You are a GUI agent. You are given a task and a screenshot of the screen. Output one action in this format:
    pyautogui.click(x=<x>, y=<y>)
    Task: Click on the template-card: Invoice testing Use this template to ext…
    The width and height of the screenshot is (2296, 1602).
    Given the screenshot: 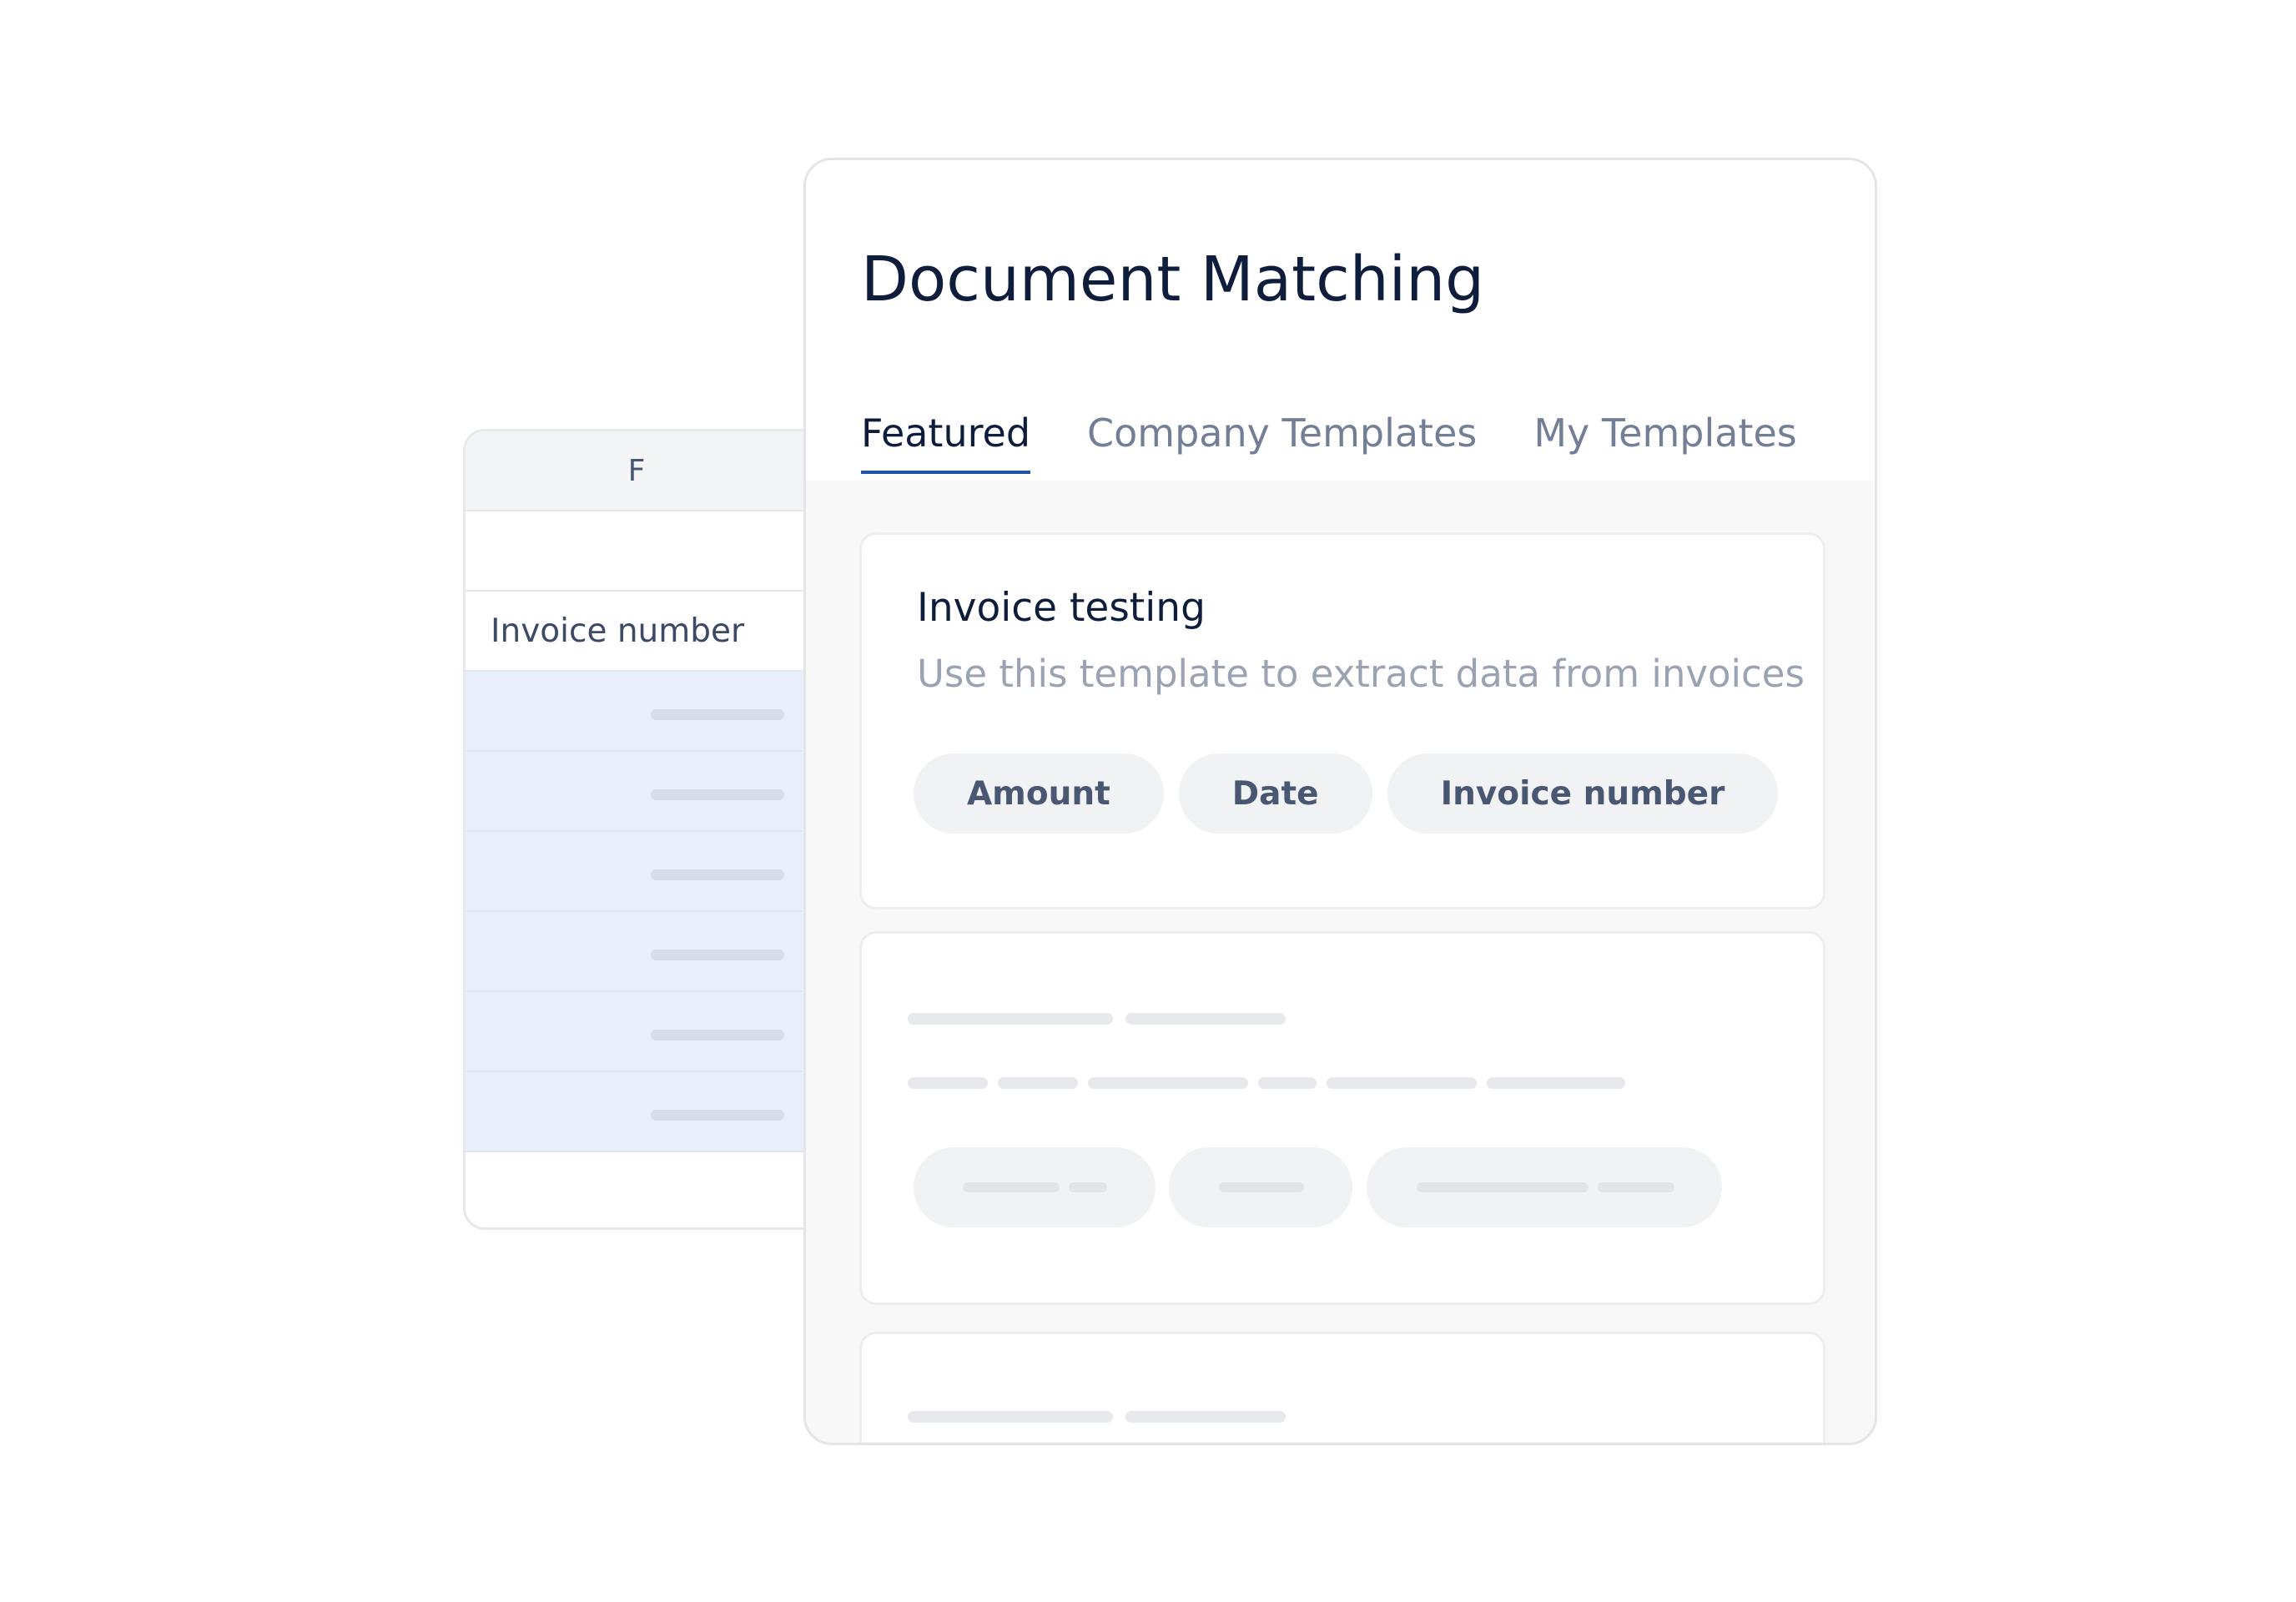 What is the action you would take?
    pyautogui.click(x=1342, y=720)
    